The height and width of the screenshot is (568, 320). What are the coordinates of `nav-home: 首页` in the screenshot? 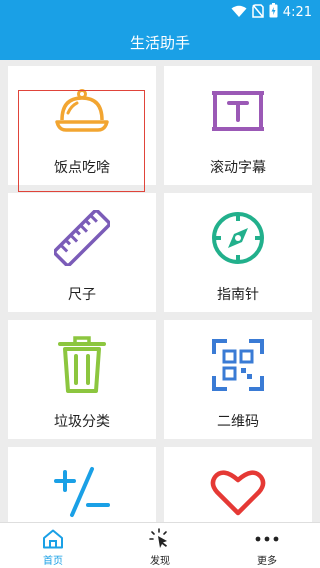 It's located at (53, 545).